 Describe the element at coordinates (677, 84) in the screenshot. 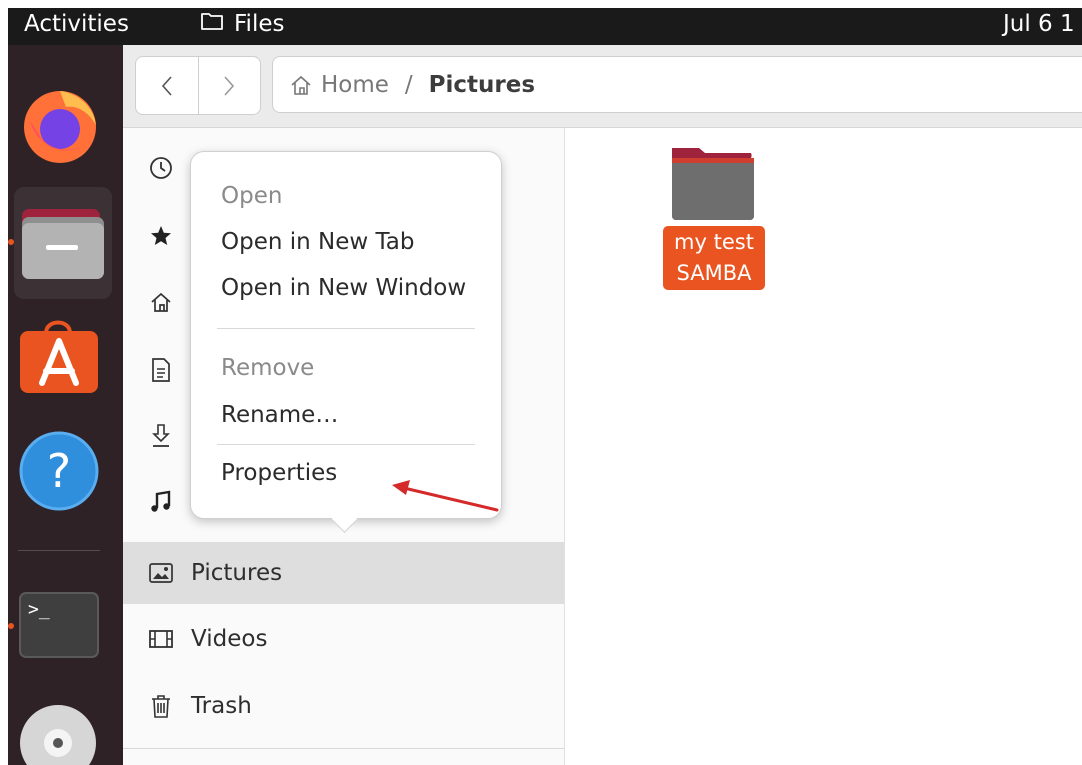

I see `path-bar: Home / Pictures` at that location.